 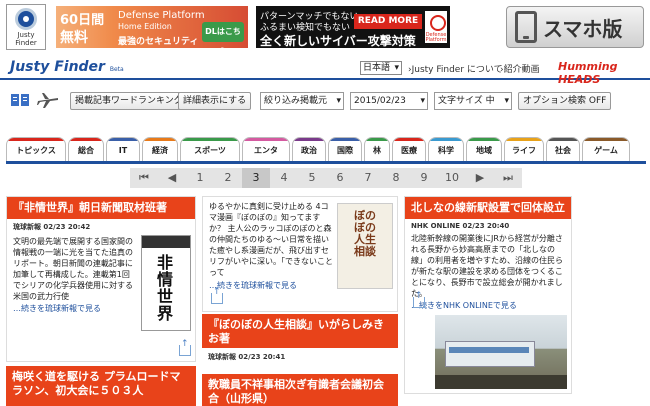 What do you see at coordinates (26, 19) in the screenshot?
I see `eye-icon` at bounding box center [26, 19].